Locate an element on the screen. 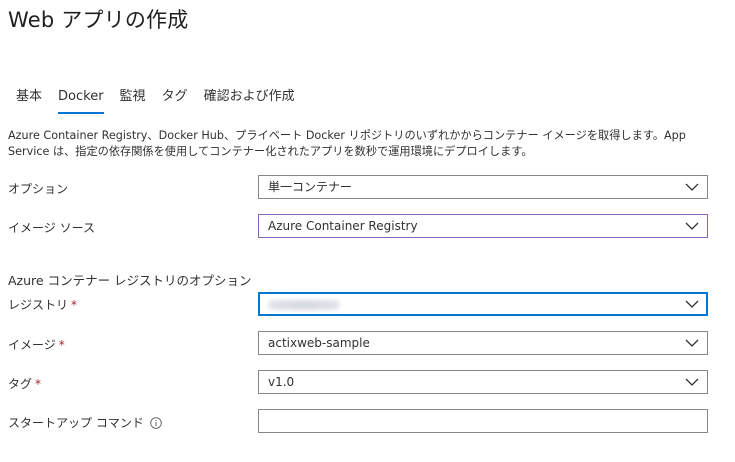 Image resolution: width=735 pixels, height=462 pixels. startup-command-label: スタートアップ コマンド is located at coordinates (85, 422).